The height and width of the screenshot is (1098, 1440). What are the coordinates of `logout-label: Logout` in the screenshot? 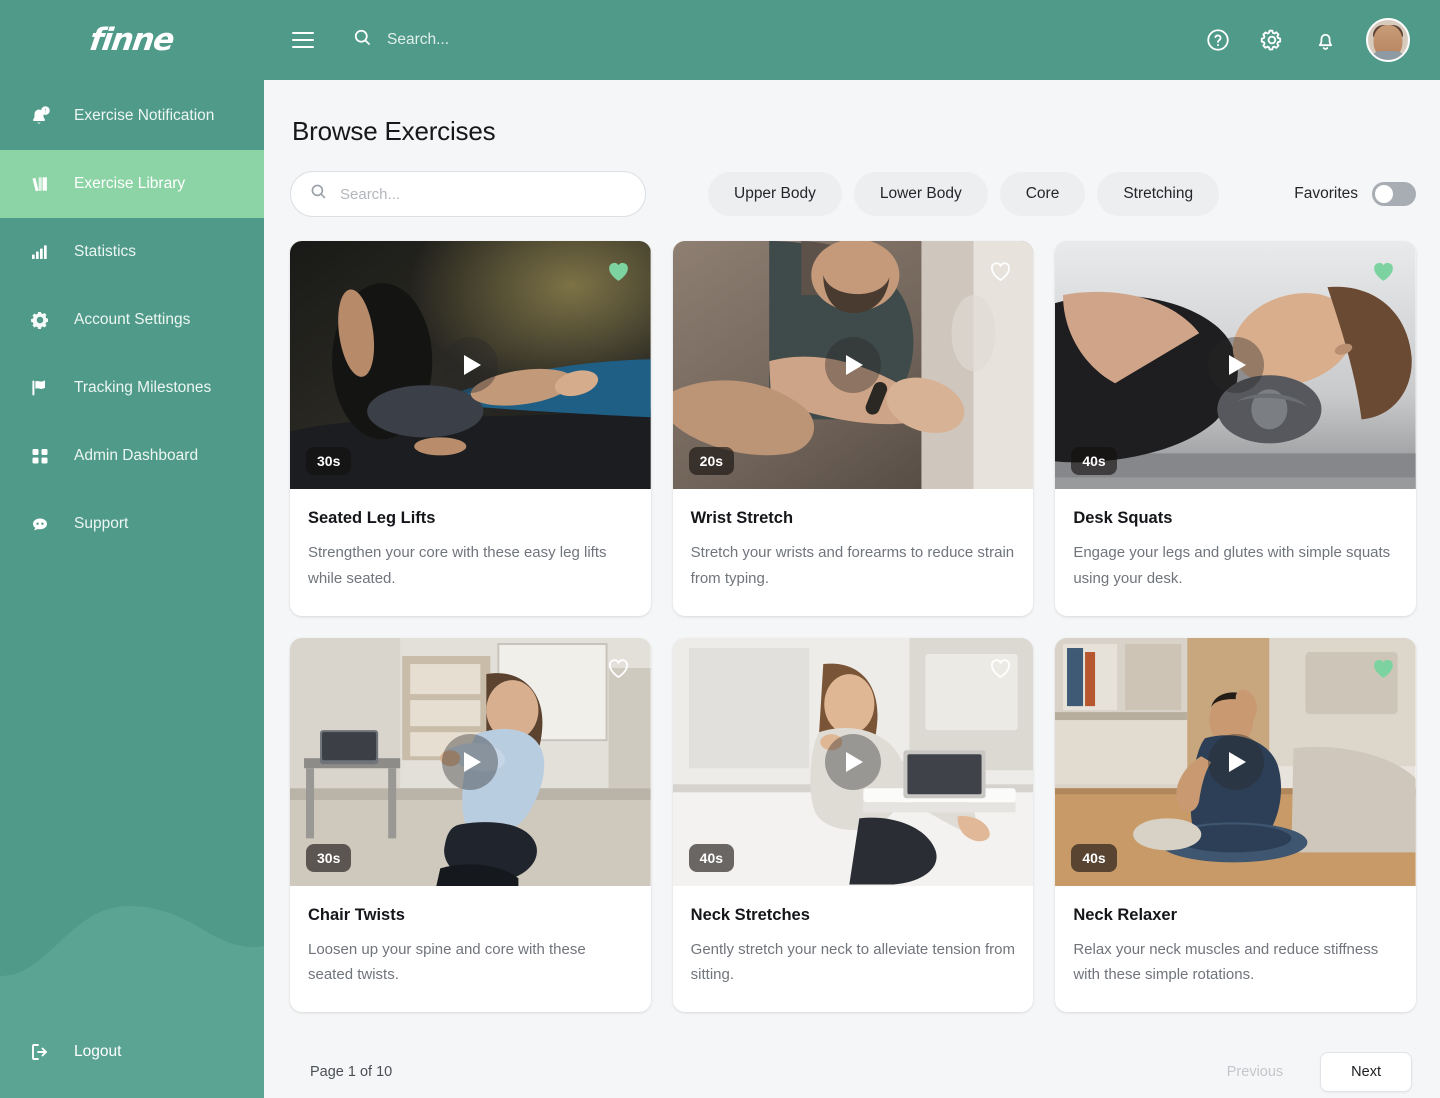 It's located at (98, 1051).